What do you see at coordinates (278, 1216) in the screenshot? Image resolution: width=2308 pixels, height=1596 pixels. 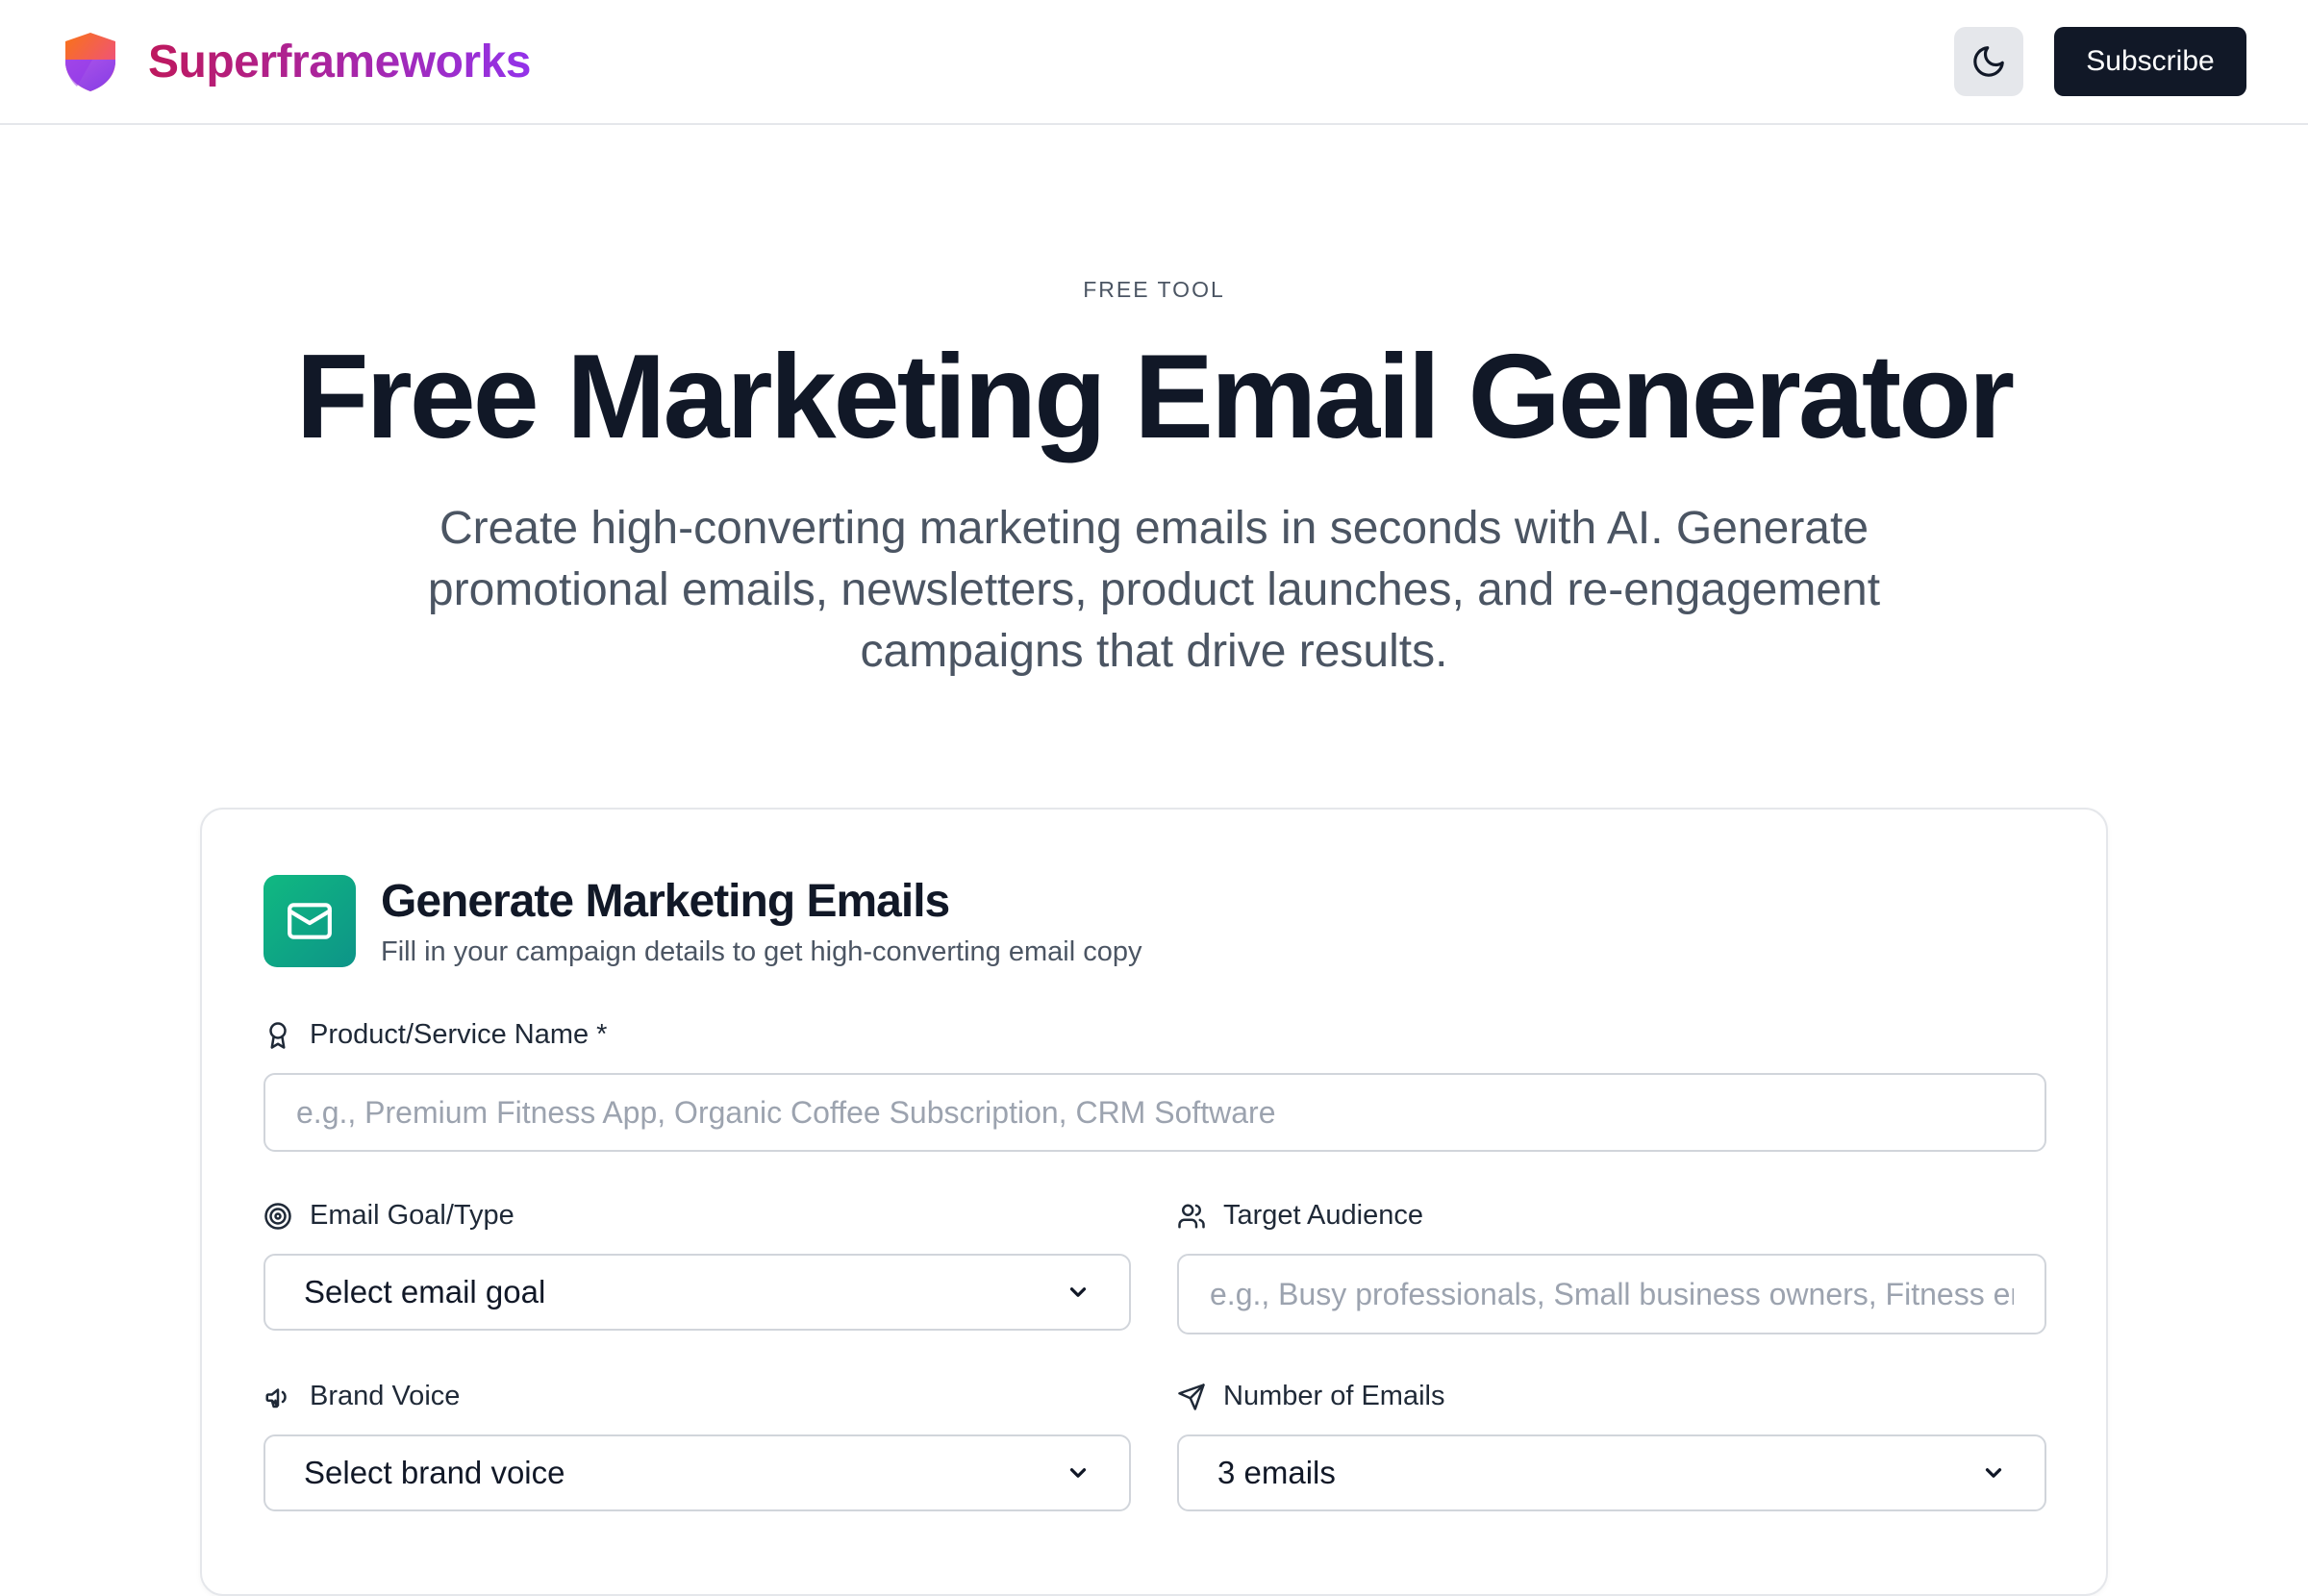 I see `target-icon` at bounding box center [278, 1216].